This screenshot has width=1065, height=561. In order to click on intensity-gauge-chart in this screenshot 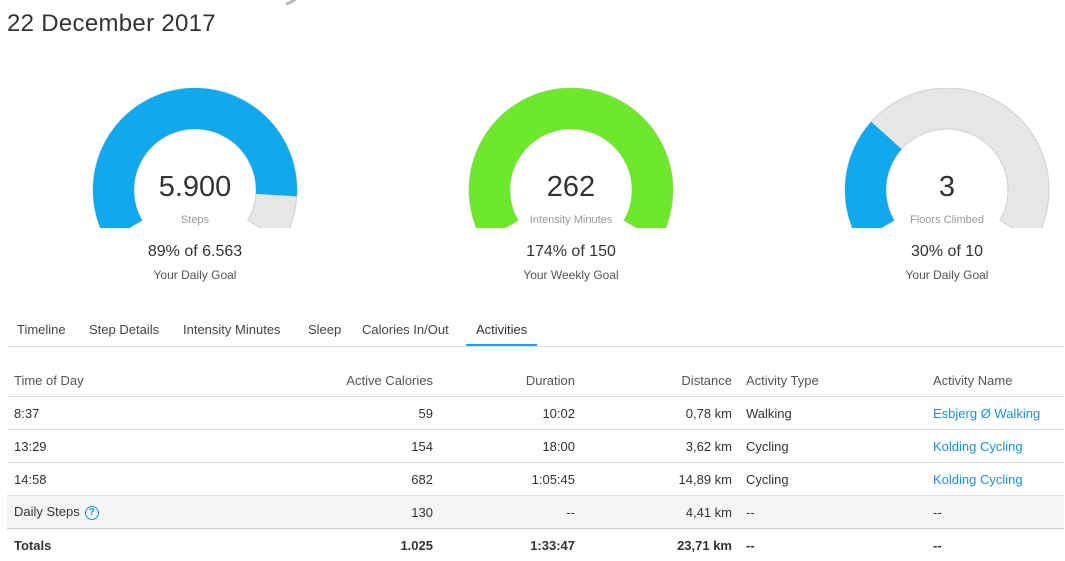, I will do `click(571, 158)`.